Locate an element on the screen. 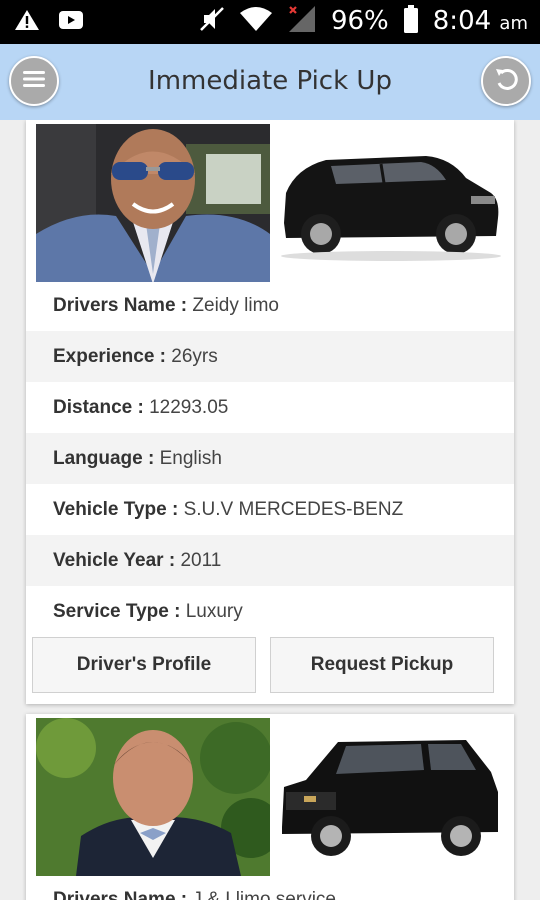 This screenshot has height=900, width=540. clock-ampm: am is located at coordinates (513, 23).